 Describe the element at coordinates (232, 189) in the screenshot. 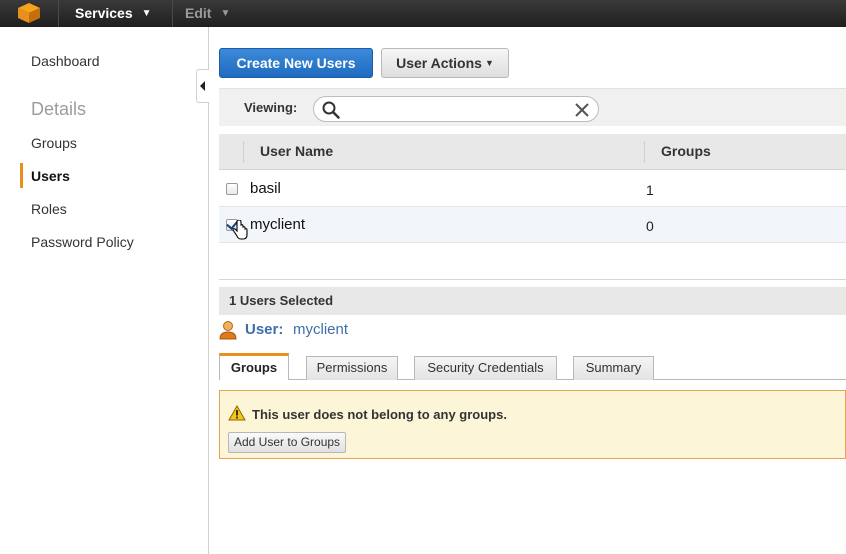

I see `row-checkbox` at that location.